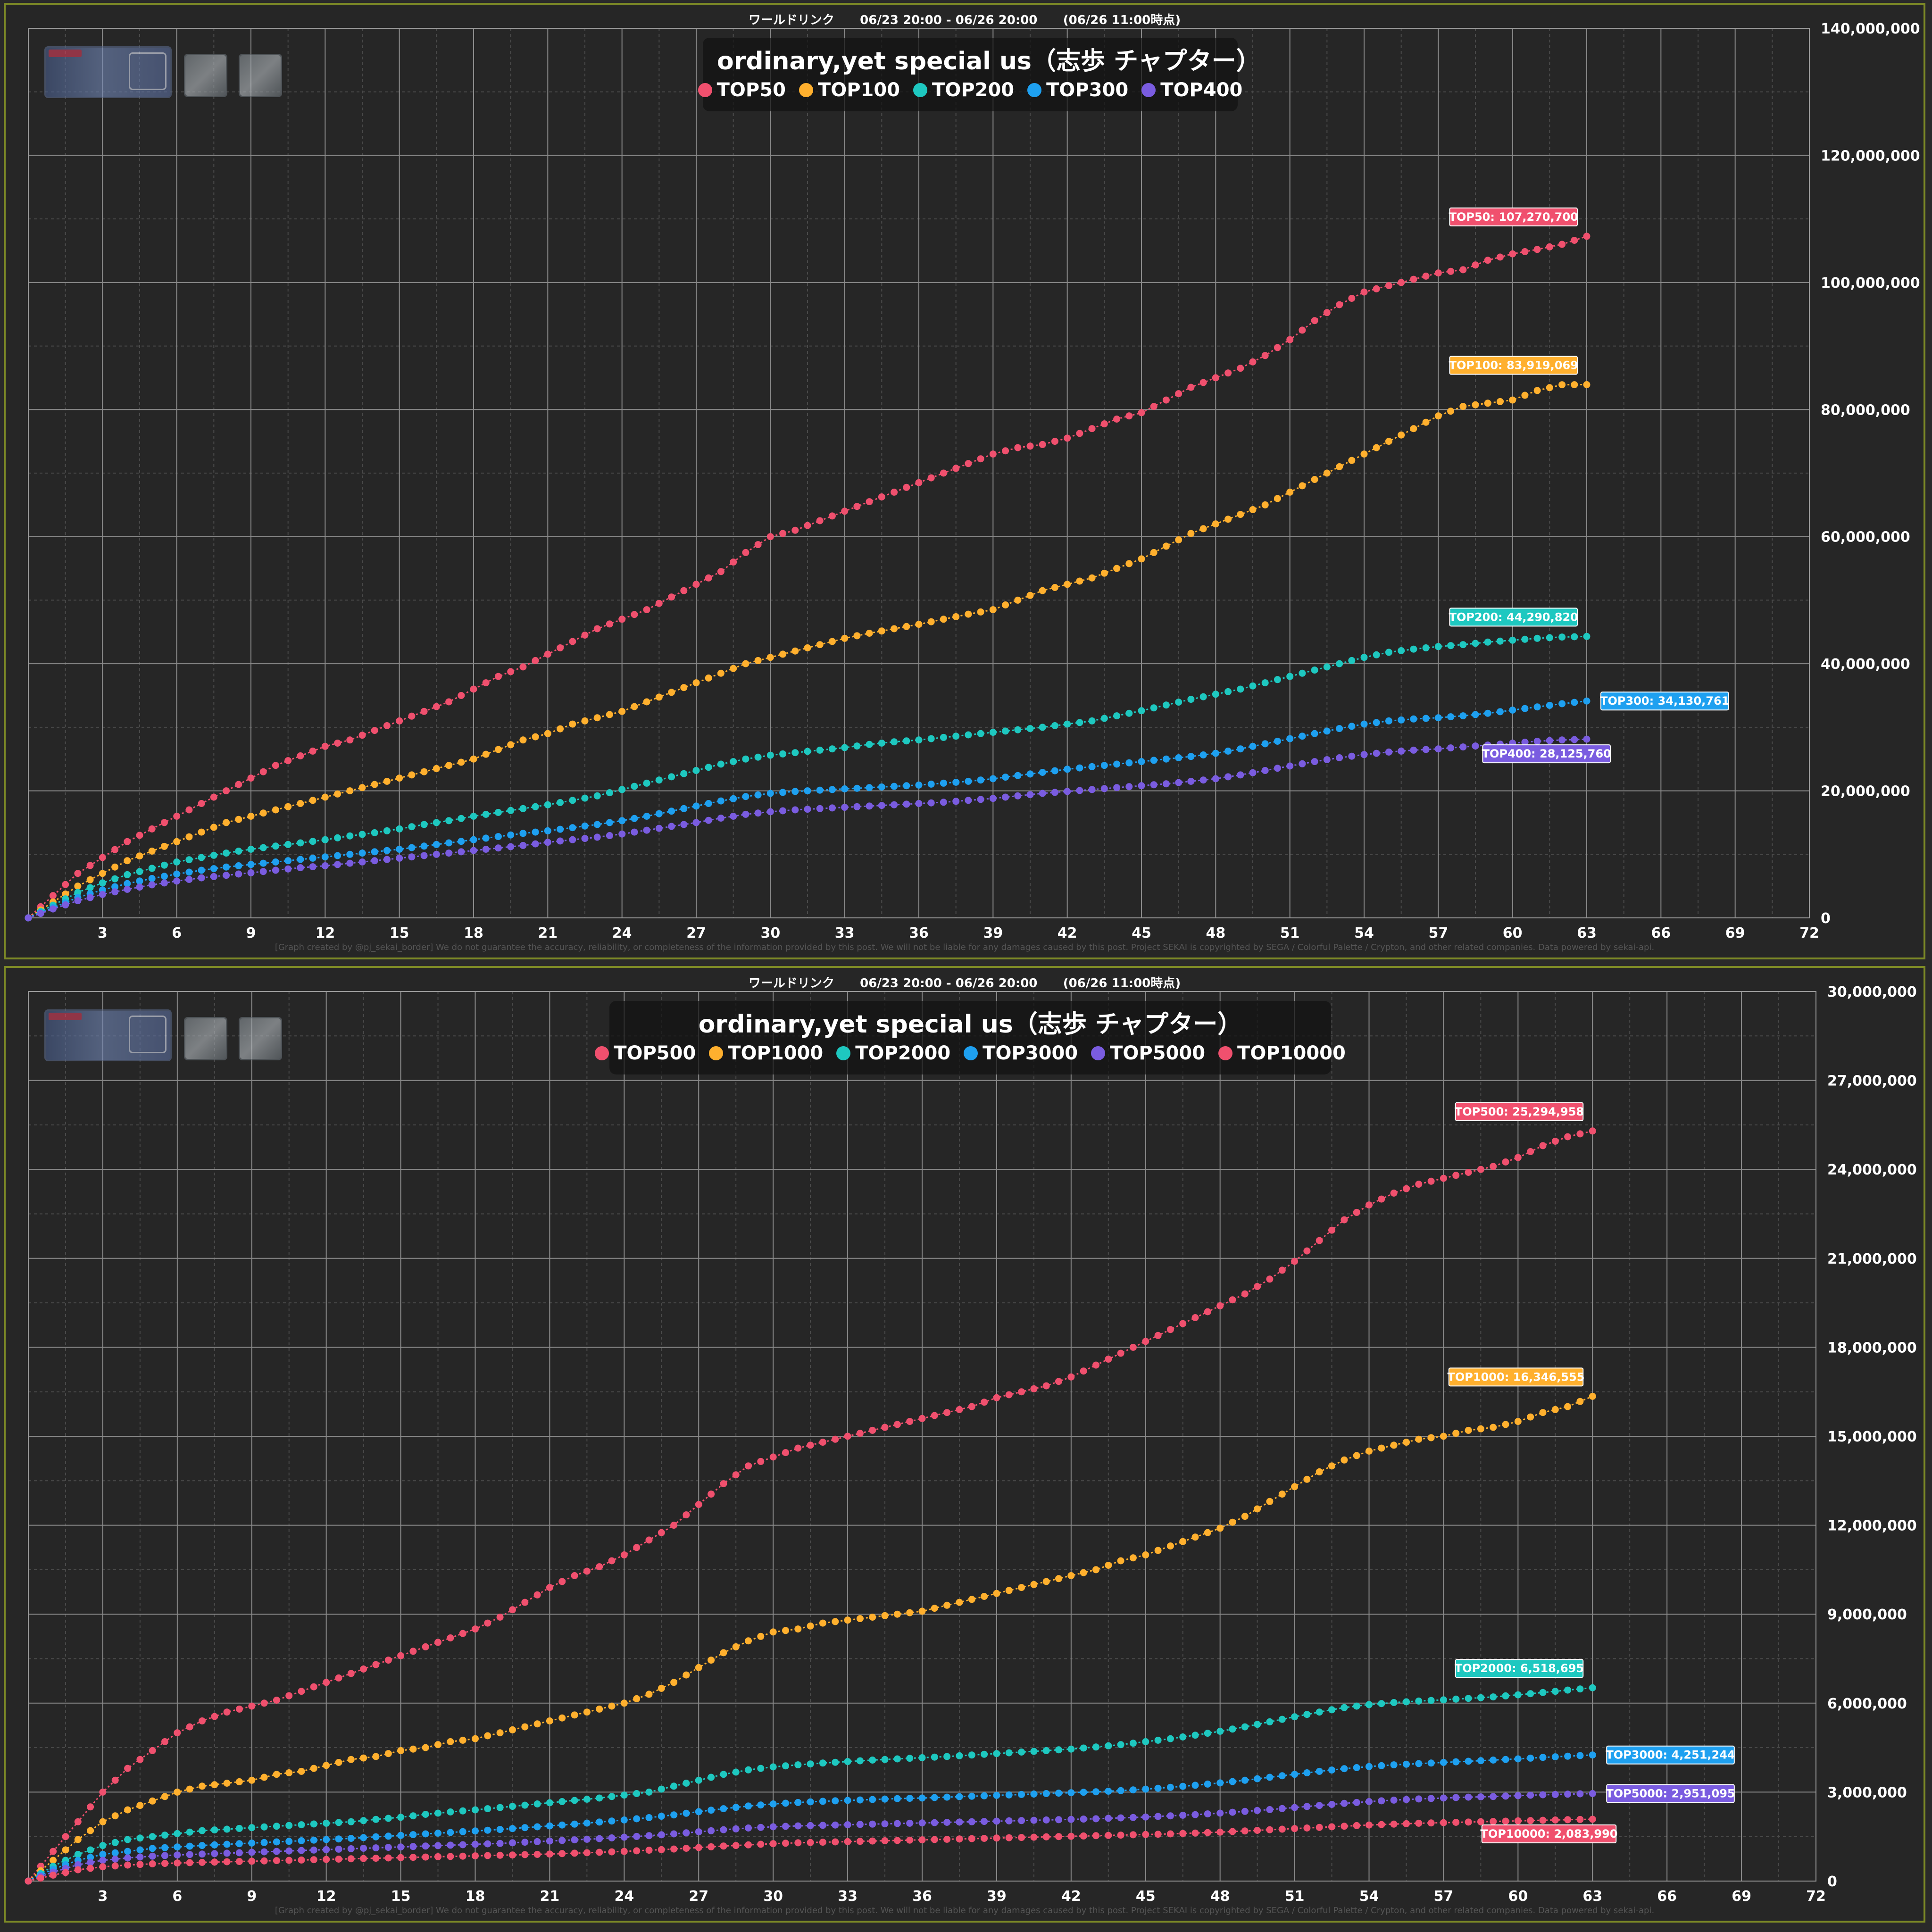  What do you see at coordinates (1201, 90) in the screenshot?
I see `legend-label: TOP400` at bounding box center [1201, 90].